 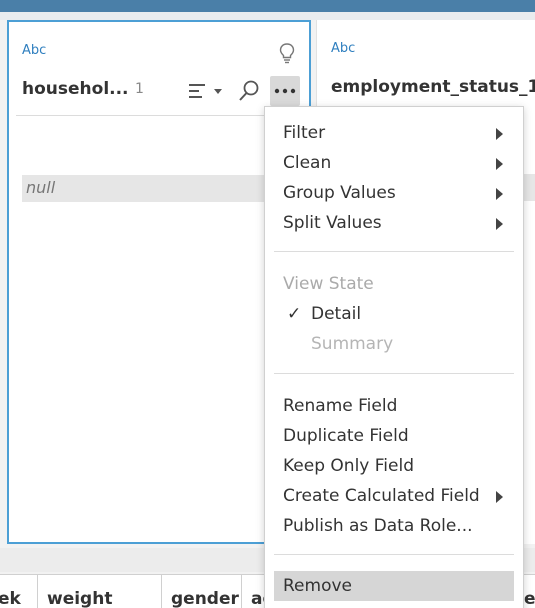 I want to click on card-header-divider, so click(x=158, y=115).